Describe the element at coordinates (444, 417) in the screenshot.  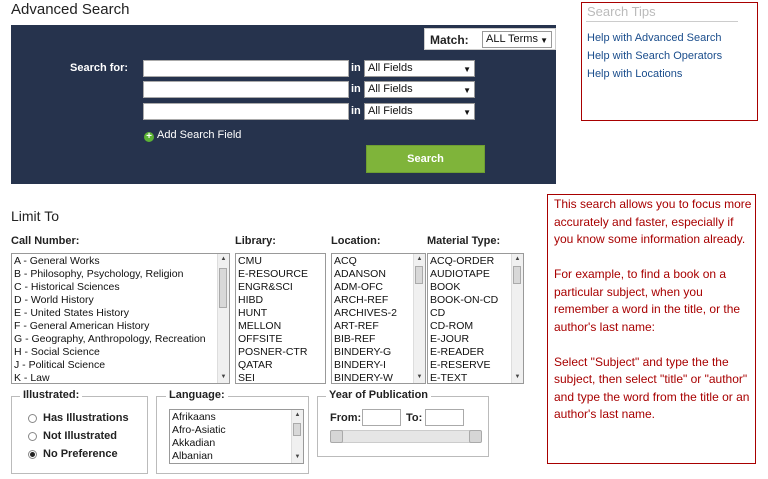
I see `year-to-input` at that location.